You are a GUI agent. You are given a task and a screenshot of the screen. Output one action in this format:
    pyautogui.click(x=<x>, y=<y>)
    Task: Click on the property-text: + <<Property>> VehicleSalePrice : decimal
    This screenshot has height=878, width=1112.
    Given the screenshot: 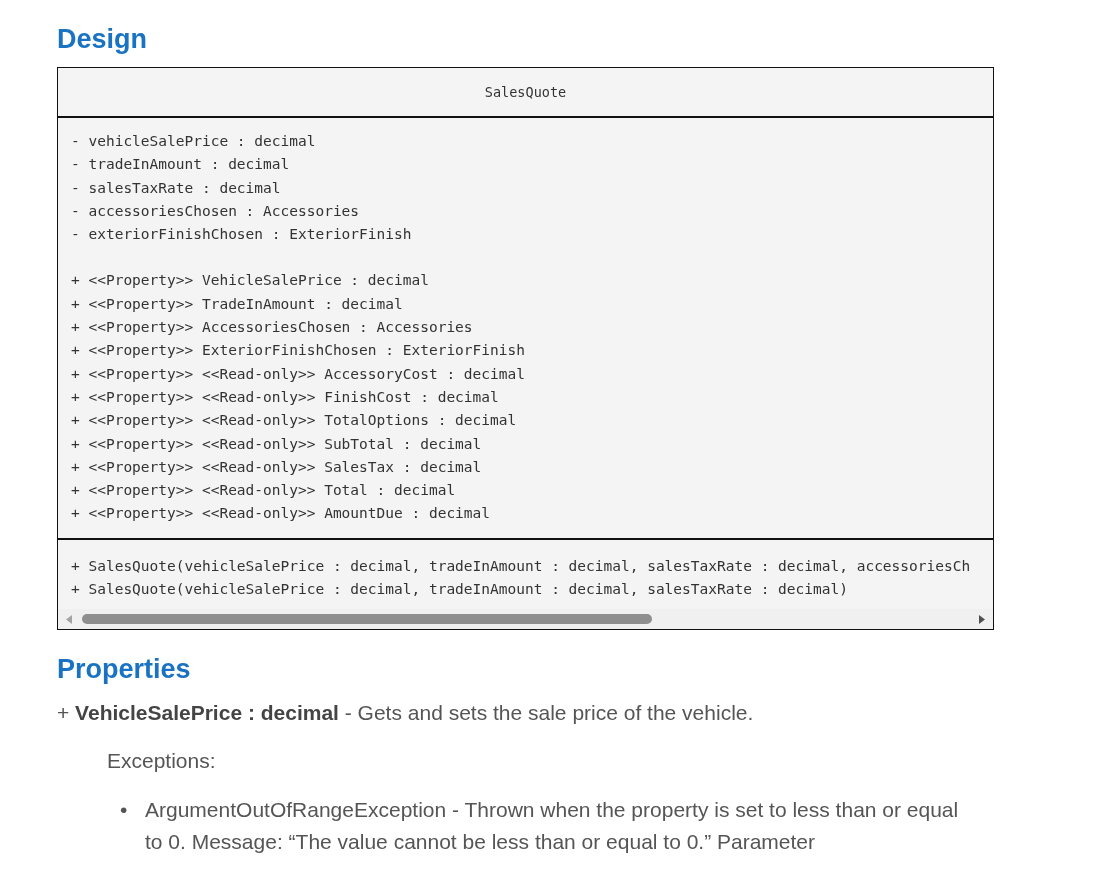 What is the action you would take?
    pyautogui.click(x=250, y=281)
    